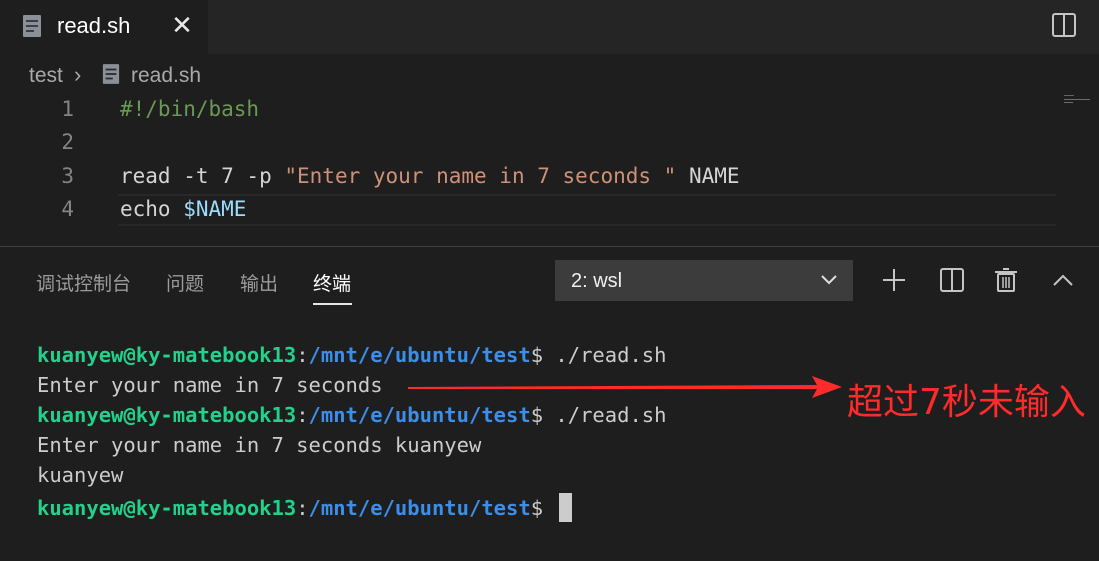 This screenshot has height=561, width=1099. Describe the element at coordinates (94, 25) in the screenshot. I see `tab-label: read.sh` at that location.